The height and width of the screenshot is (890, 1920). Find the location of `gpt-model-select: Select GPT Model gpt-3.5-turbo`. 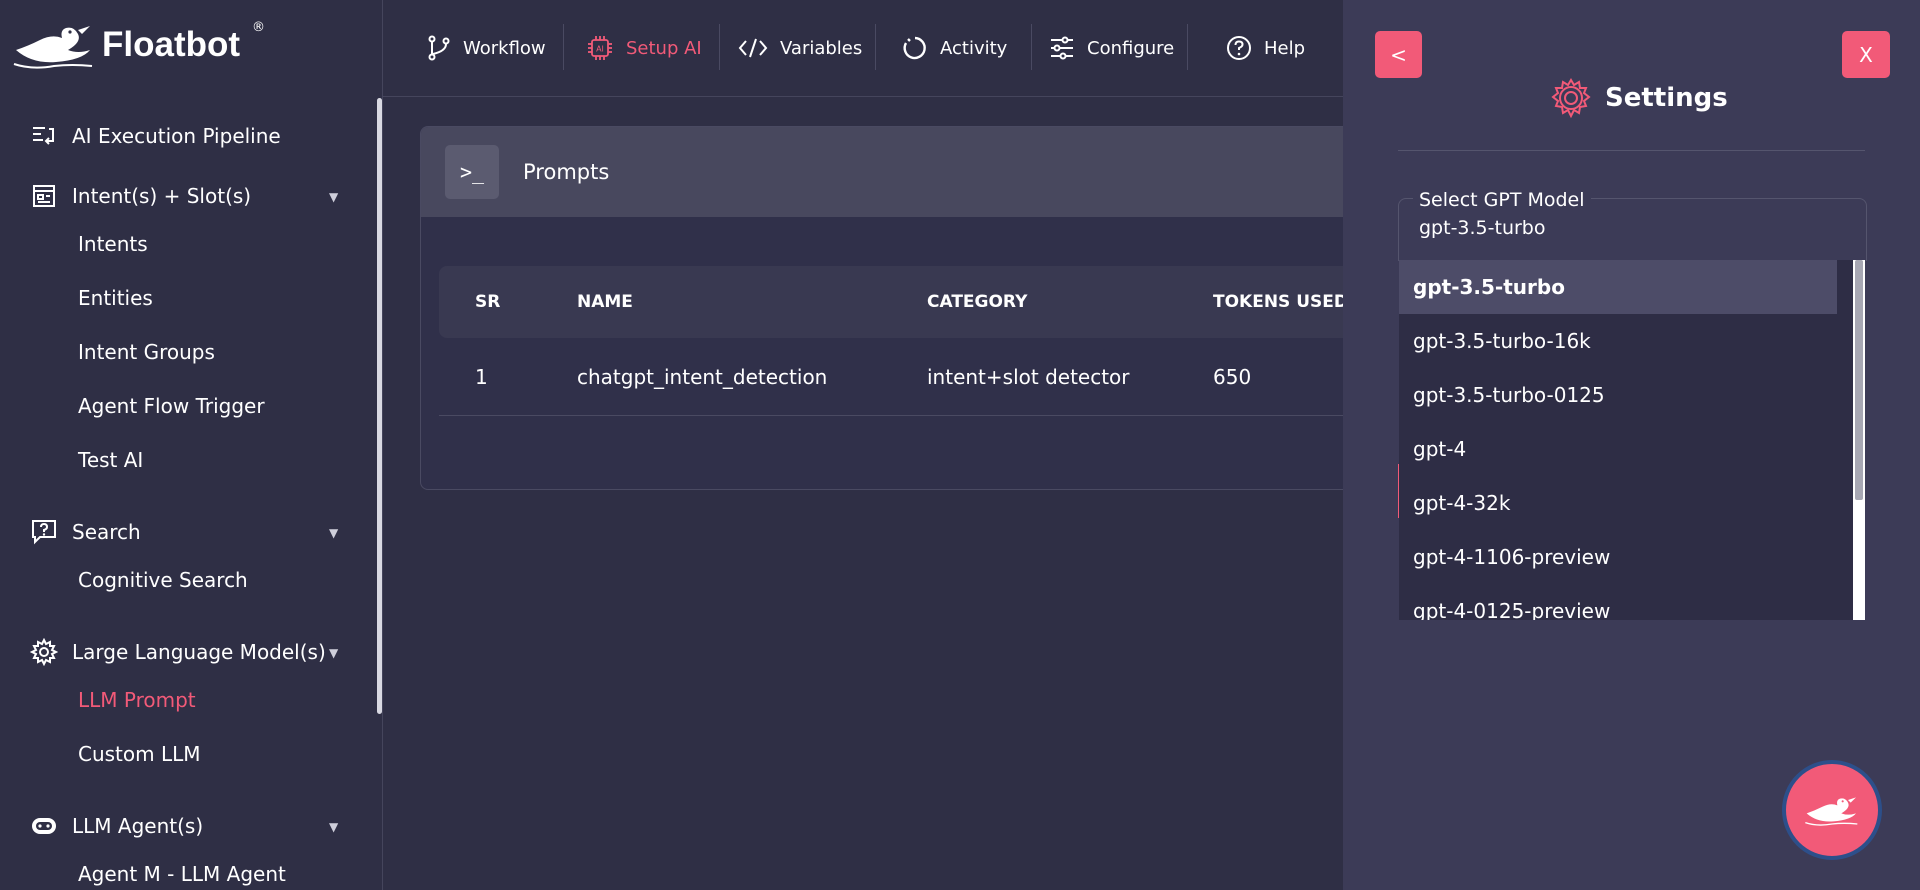

gpt-model-select: Select GPT Model gpt-3.5-turbo is located at coordinates (1632, 225).